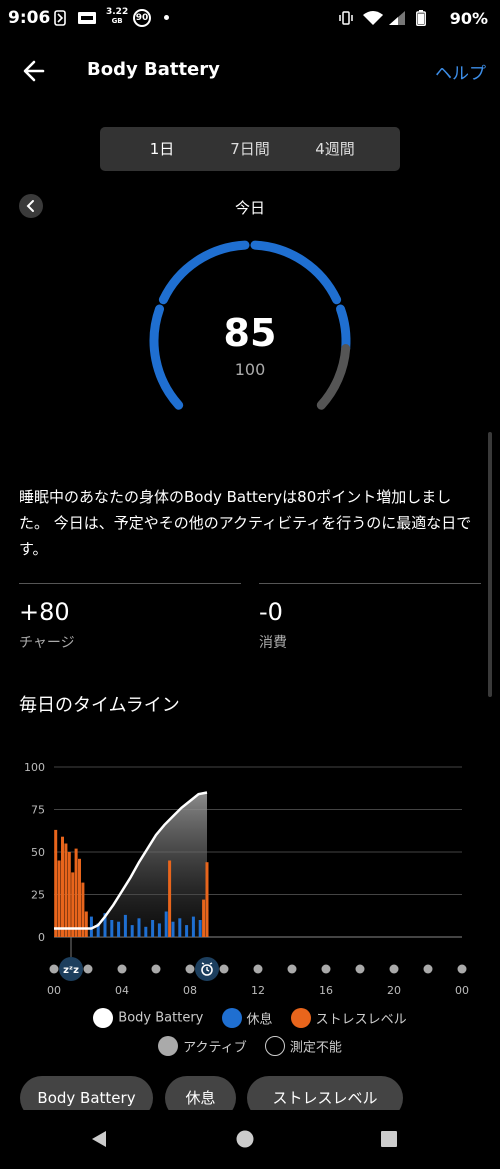 The width and height of the screenshot is (500, 1169). Describe the element at coordinates (250, 70) in the screenshot. I see `app-bar: Body Battery ヘルプ` at that location.